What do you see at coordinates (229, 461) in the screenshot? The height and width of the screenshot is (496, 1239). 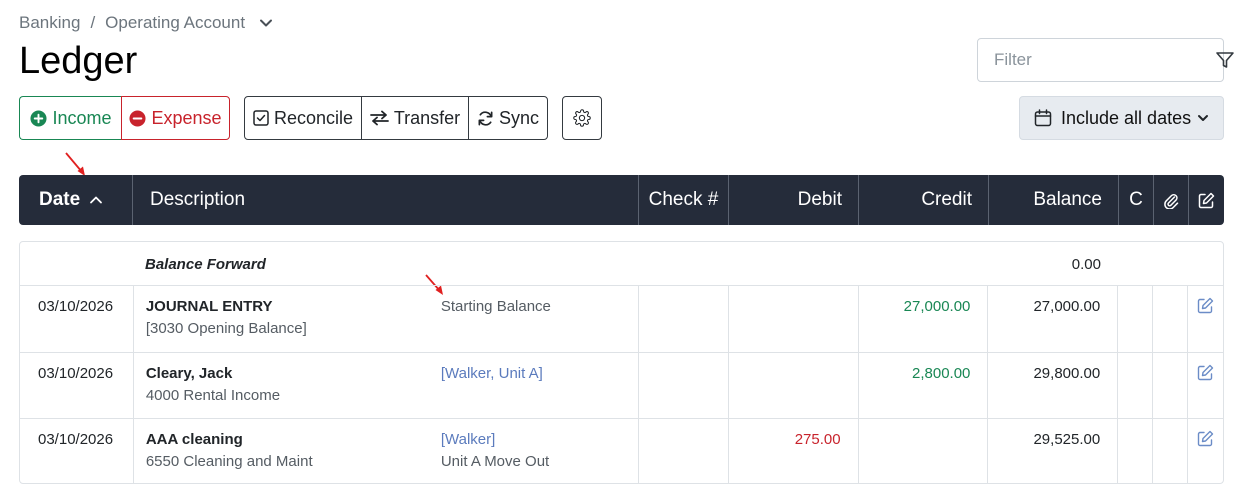 I see `row-account: 6550 Cleaning and Maint` at bounding box center [229, 461].